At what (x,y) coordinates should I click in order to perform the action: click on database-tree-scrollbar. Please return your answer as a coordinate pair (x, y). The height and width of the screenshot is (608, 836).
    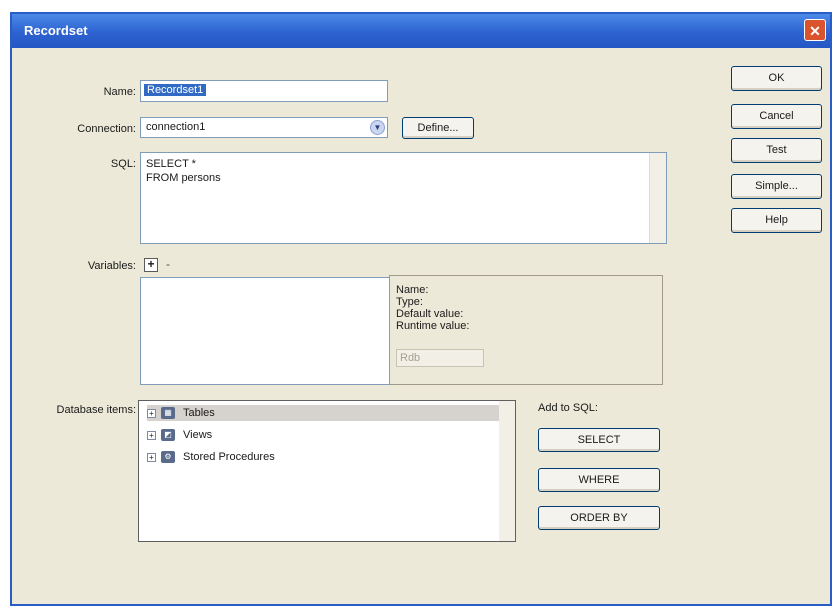
    Looking at the image, I should click on (507, 471).